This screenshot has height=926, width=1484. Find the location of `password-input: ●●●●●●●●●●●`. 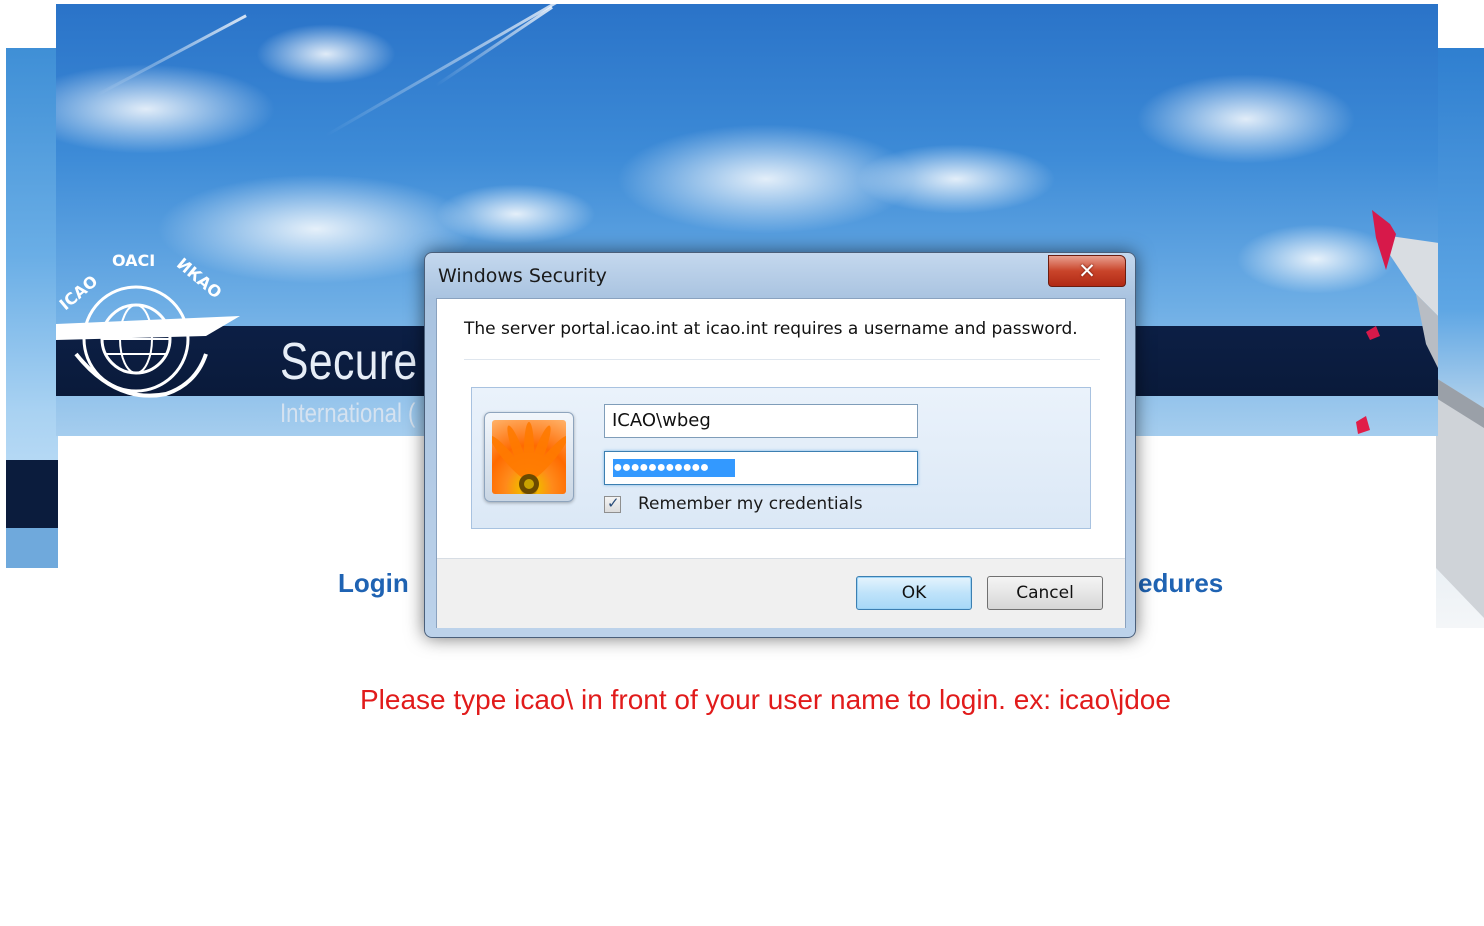

password-input: ●●●●●●●●●●● is located at coordinates (761, 468).